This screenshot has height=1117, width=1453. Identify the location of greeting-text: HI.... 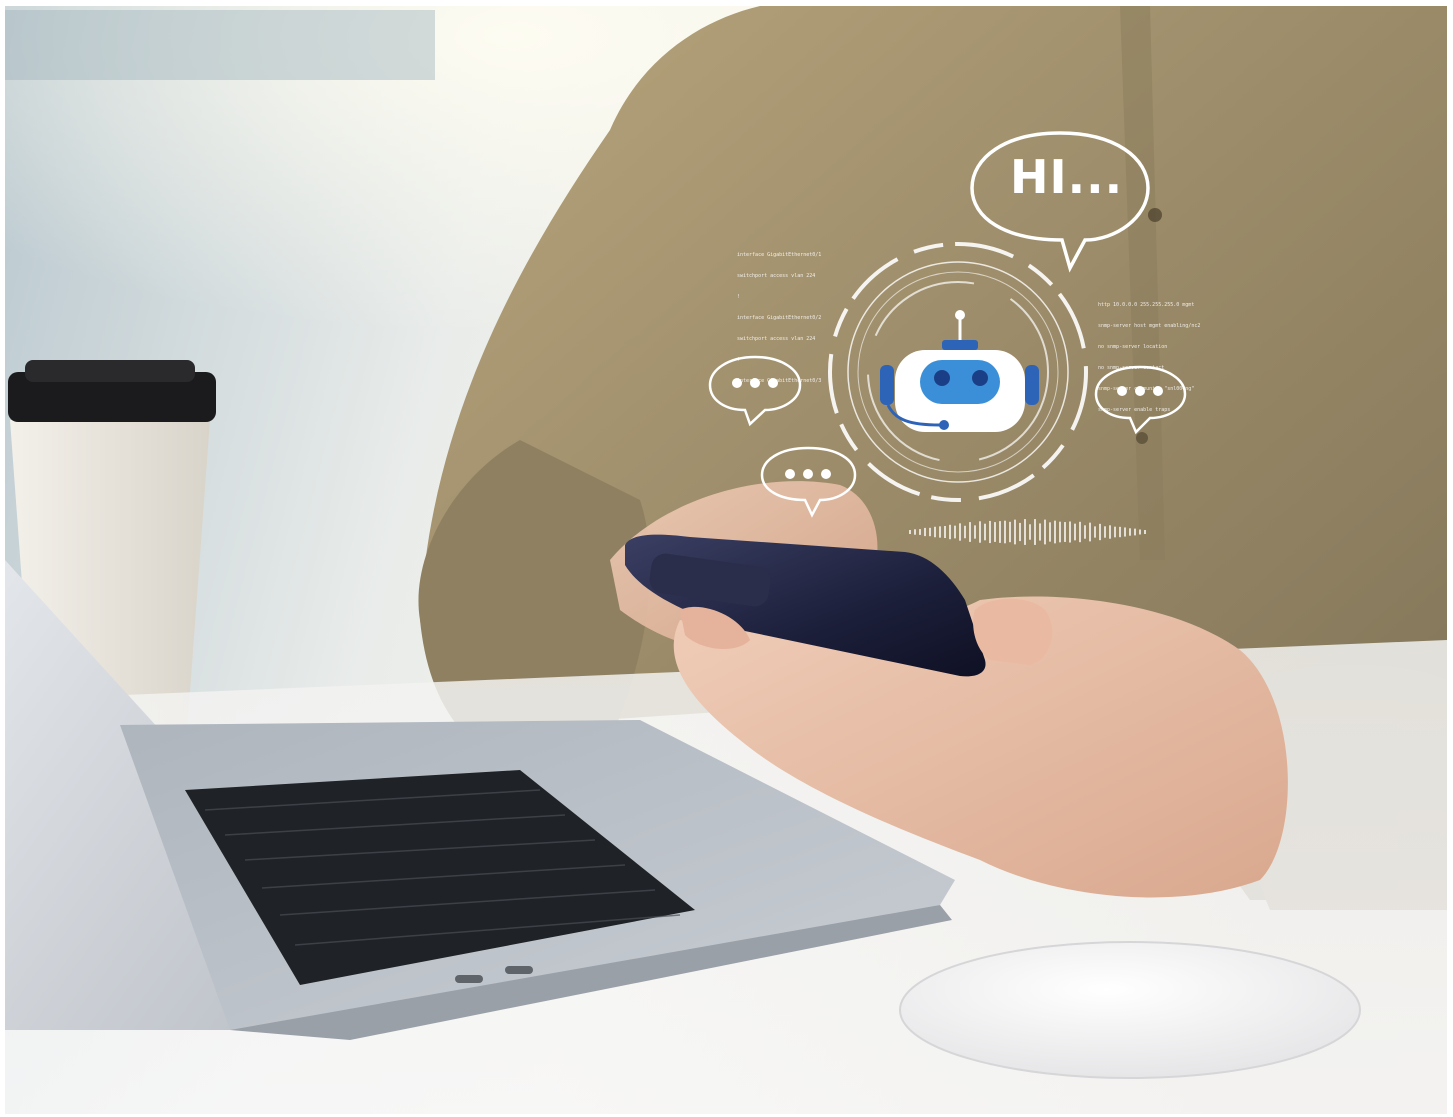
(1067, 177).